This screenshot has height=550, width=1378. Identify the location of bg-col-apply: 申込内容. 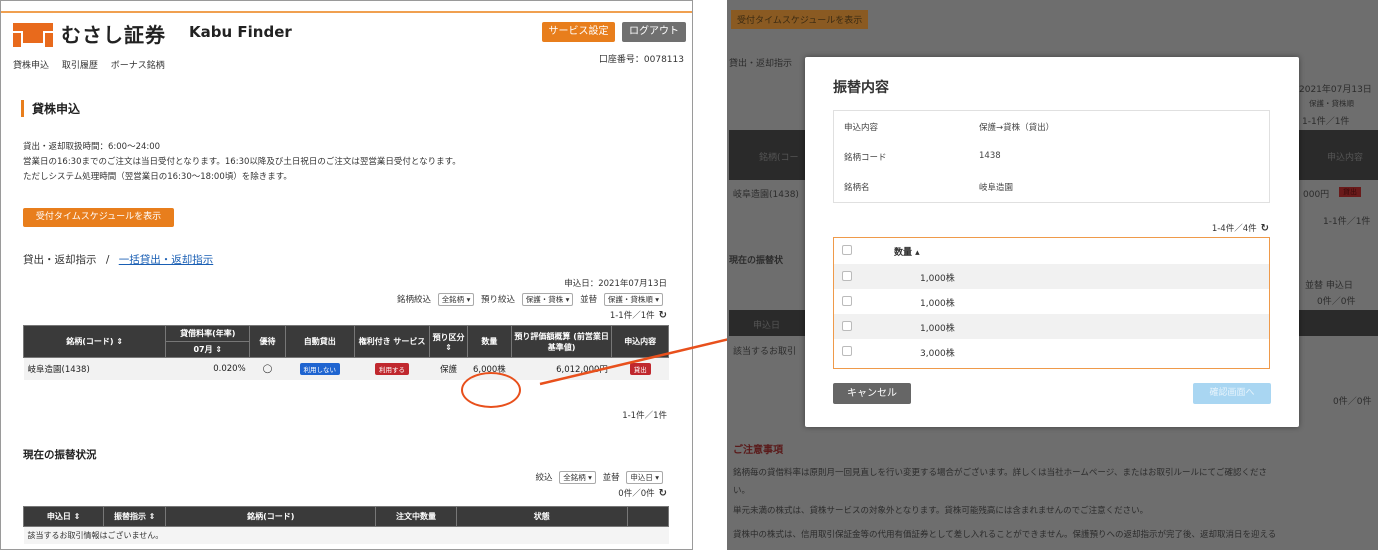
(1345, 158).